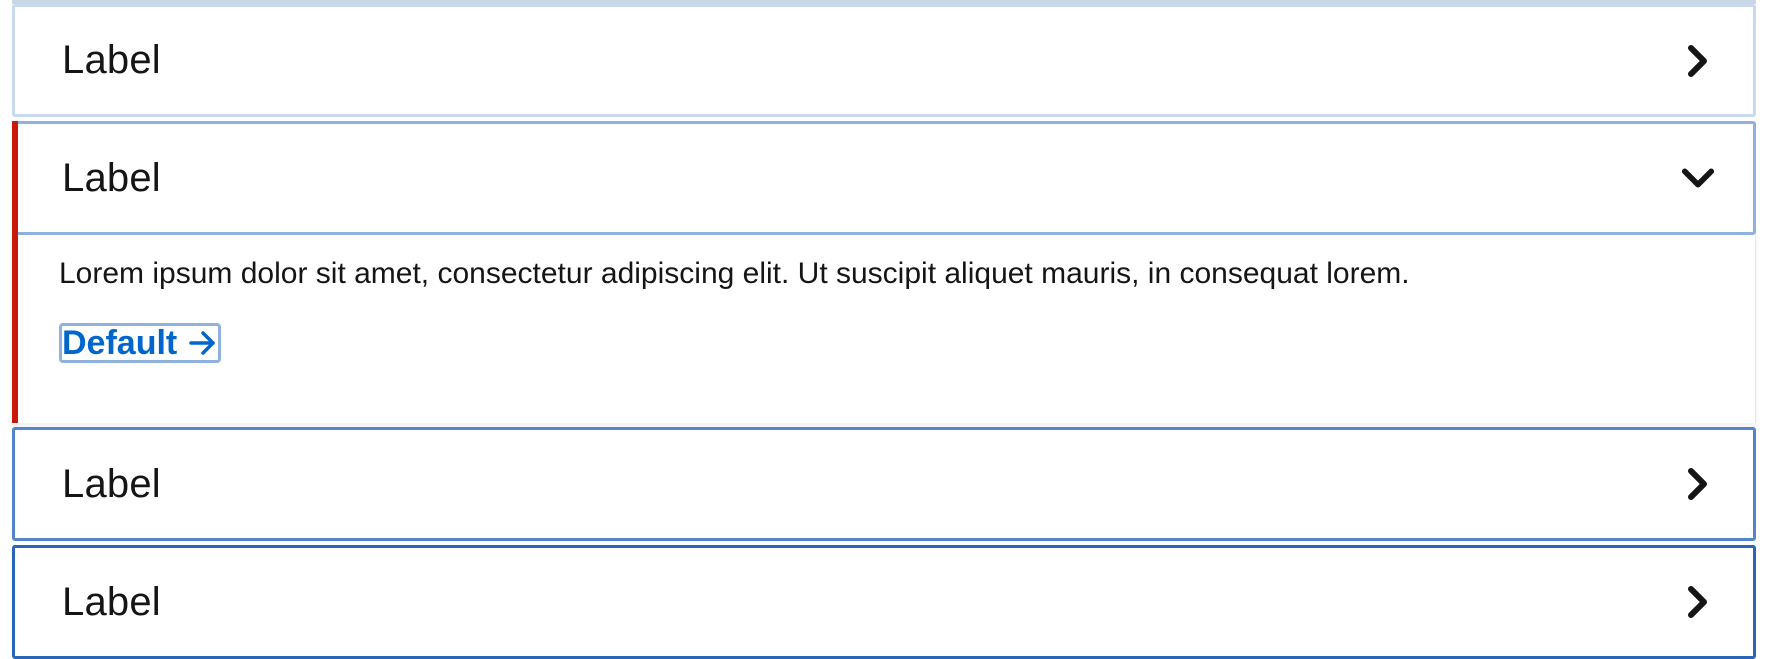  What do you see at coordinates (15, 272) in the screenshot?
I see `danger-accent-bar` at bounding box center [15, 272].